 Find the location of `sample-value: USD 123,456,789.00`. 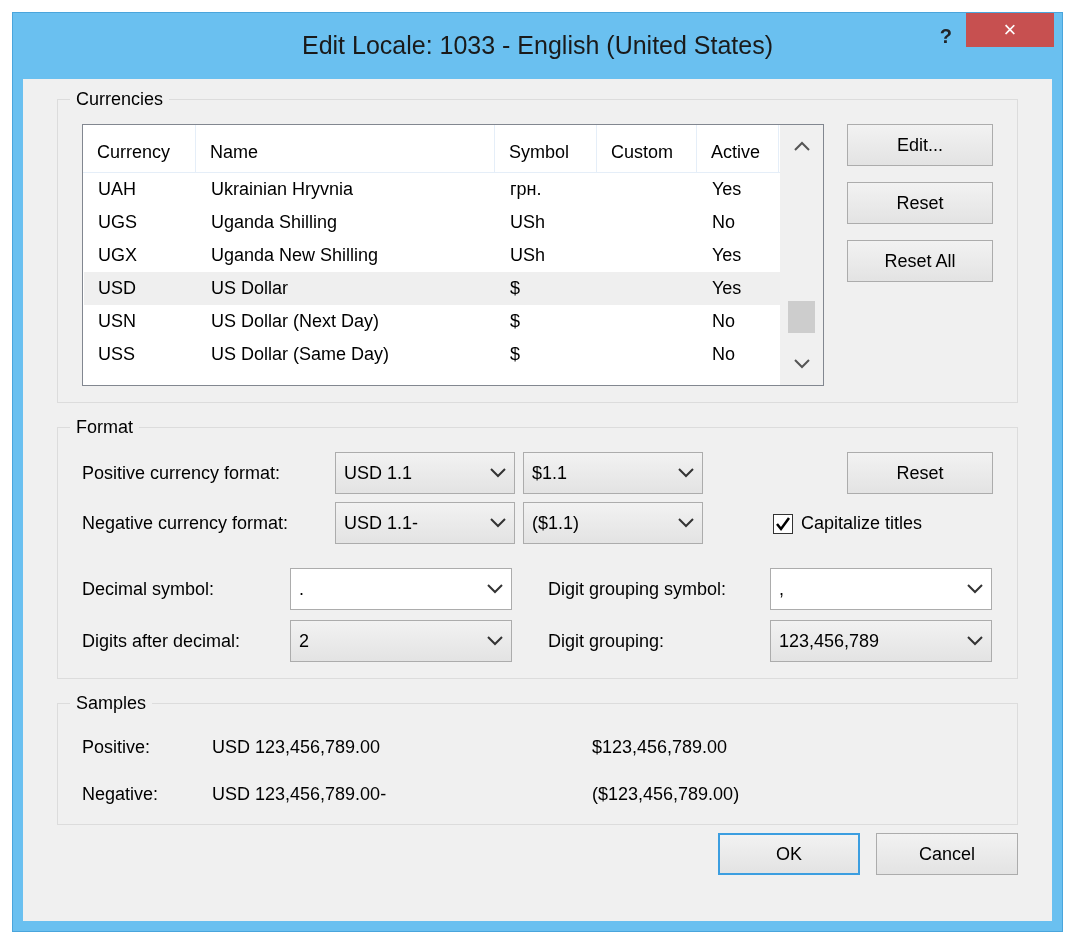

sample-value: USD 123,456,789.00 is located at coordinates (297, 747).